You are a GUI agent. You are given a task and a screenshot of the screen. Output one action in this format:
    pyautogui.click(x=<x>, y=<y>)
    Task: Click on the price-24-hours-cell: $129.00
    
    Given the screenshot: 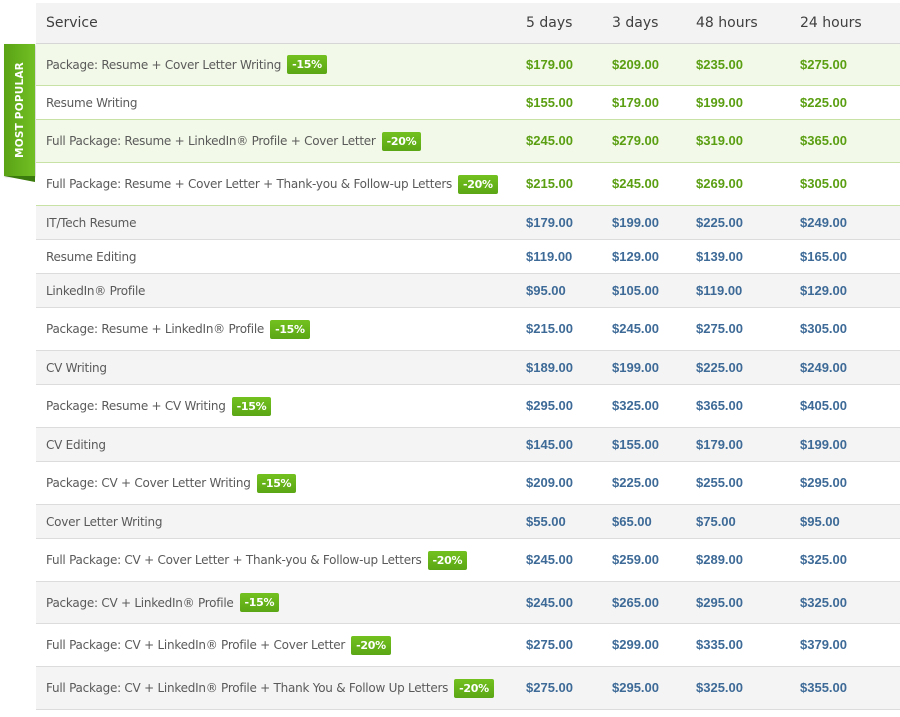 What is the action you would take?
    pyautogui.click(x=849, y=291)
    